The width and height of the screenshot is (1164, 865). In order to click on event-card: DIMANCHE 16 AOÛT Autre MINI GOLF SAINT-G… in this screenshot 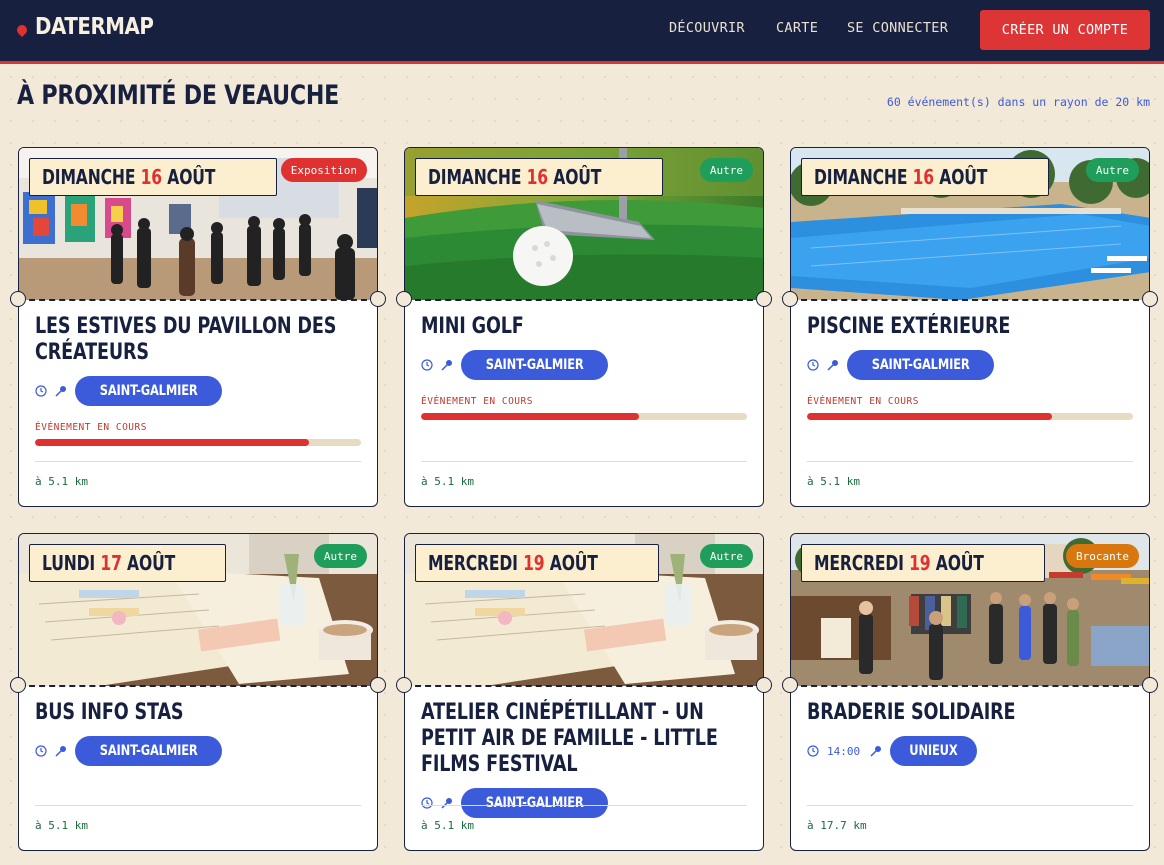, I will do `click(584, 327)`.